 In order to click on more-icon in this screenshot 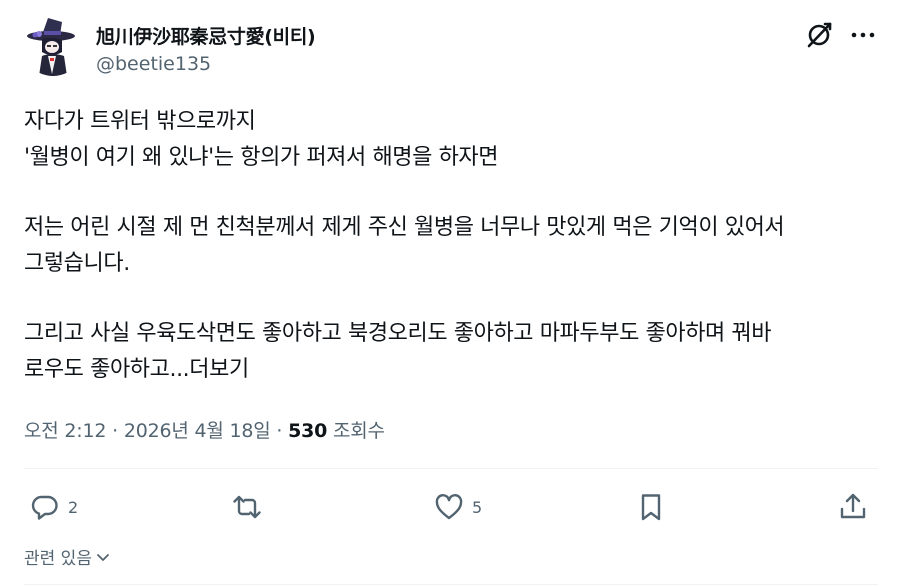, I will do `click(863, 35)`.